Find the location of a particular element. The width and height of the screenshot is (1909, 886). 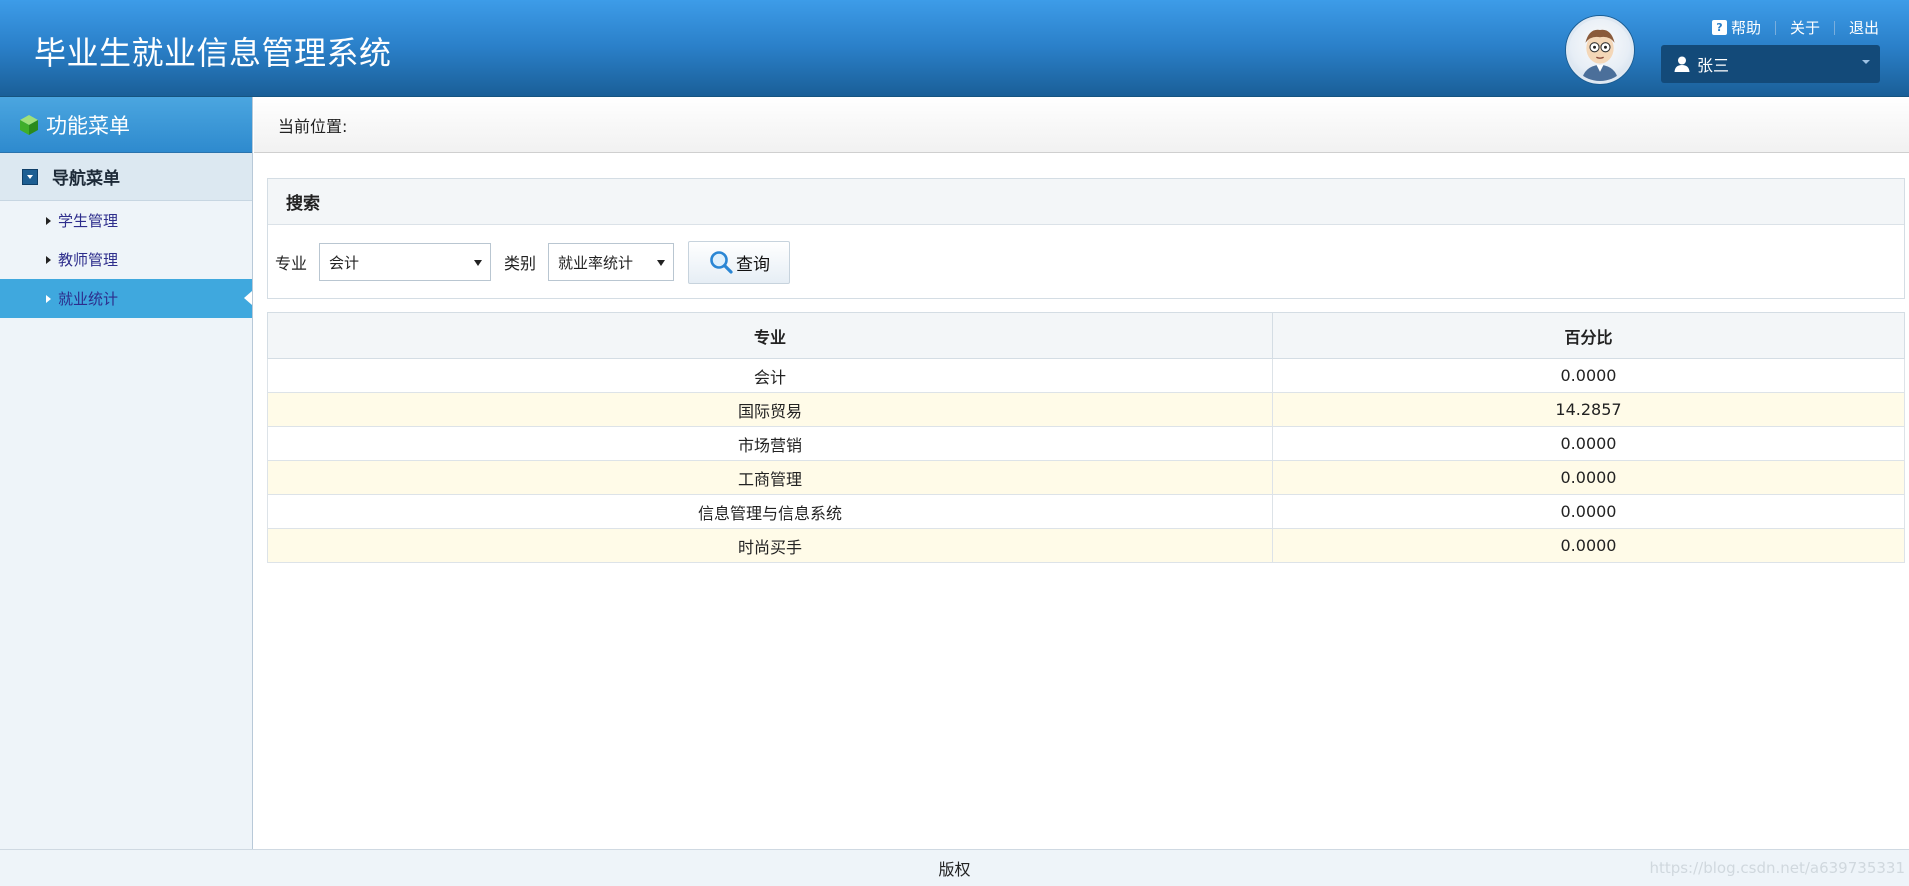

watermark: https://blog.csdn.net/a639735331 is located at coordinates (1777, 868).